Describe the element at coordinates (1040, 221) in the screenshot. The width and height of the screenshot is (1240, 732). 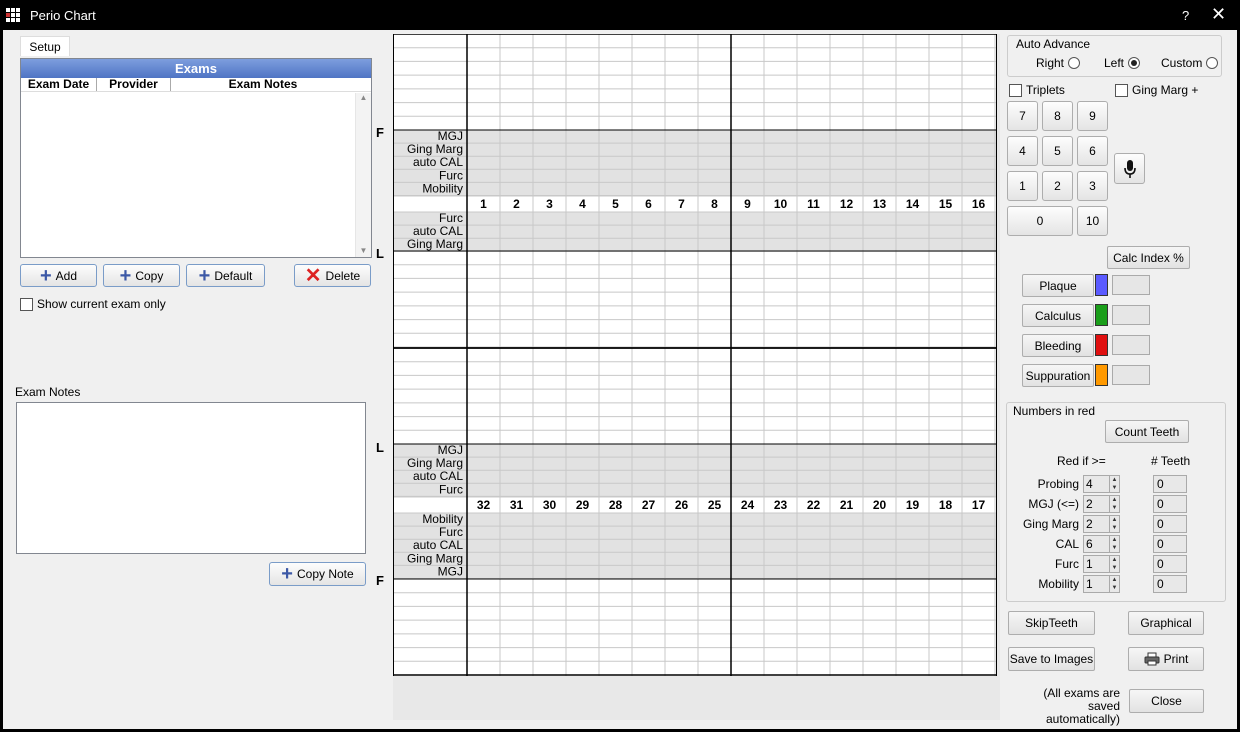
I see `key-0: 0` at that location.